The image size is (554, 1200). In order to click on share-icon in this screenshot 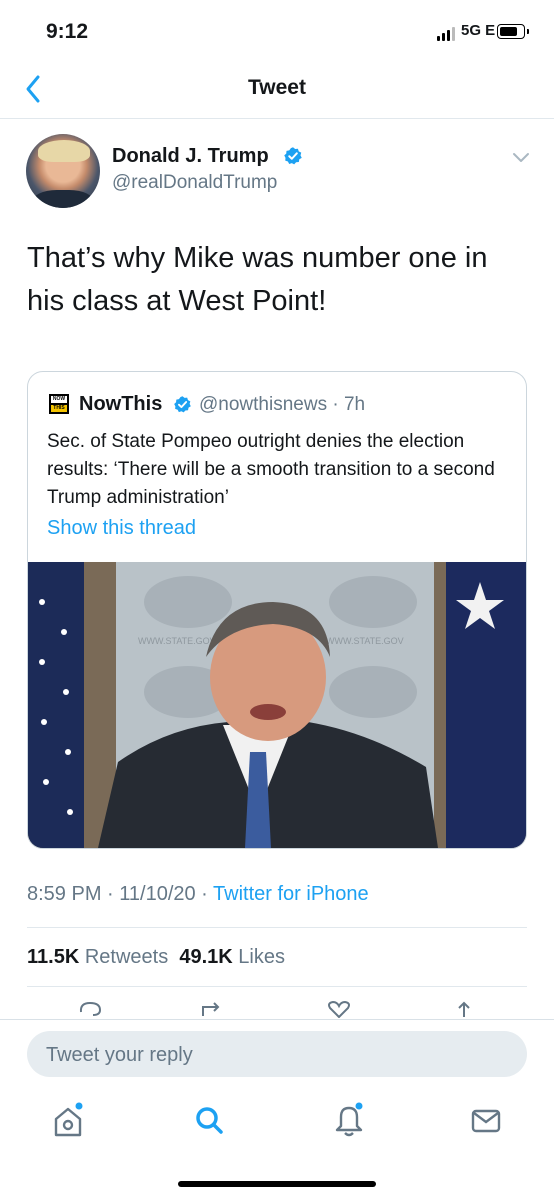, I will do `click(464, 1009)`.